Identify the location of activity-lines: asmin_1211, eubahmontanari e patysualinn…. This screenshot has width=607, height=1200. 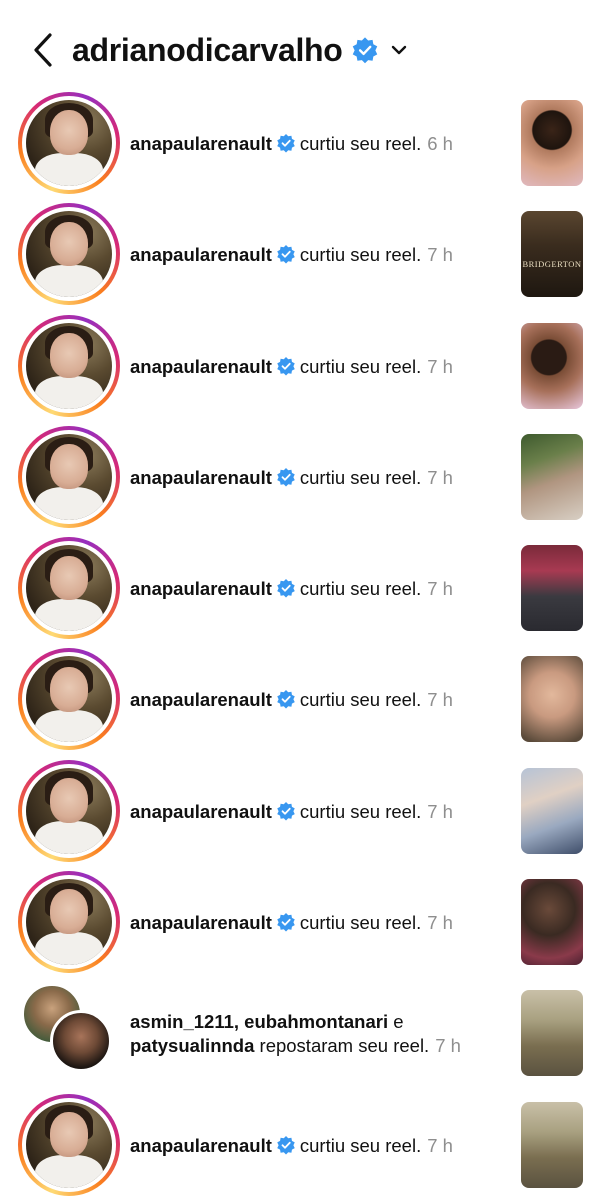
(295, 1034).